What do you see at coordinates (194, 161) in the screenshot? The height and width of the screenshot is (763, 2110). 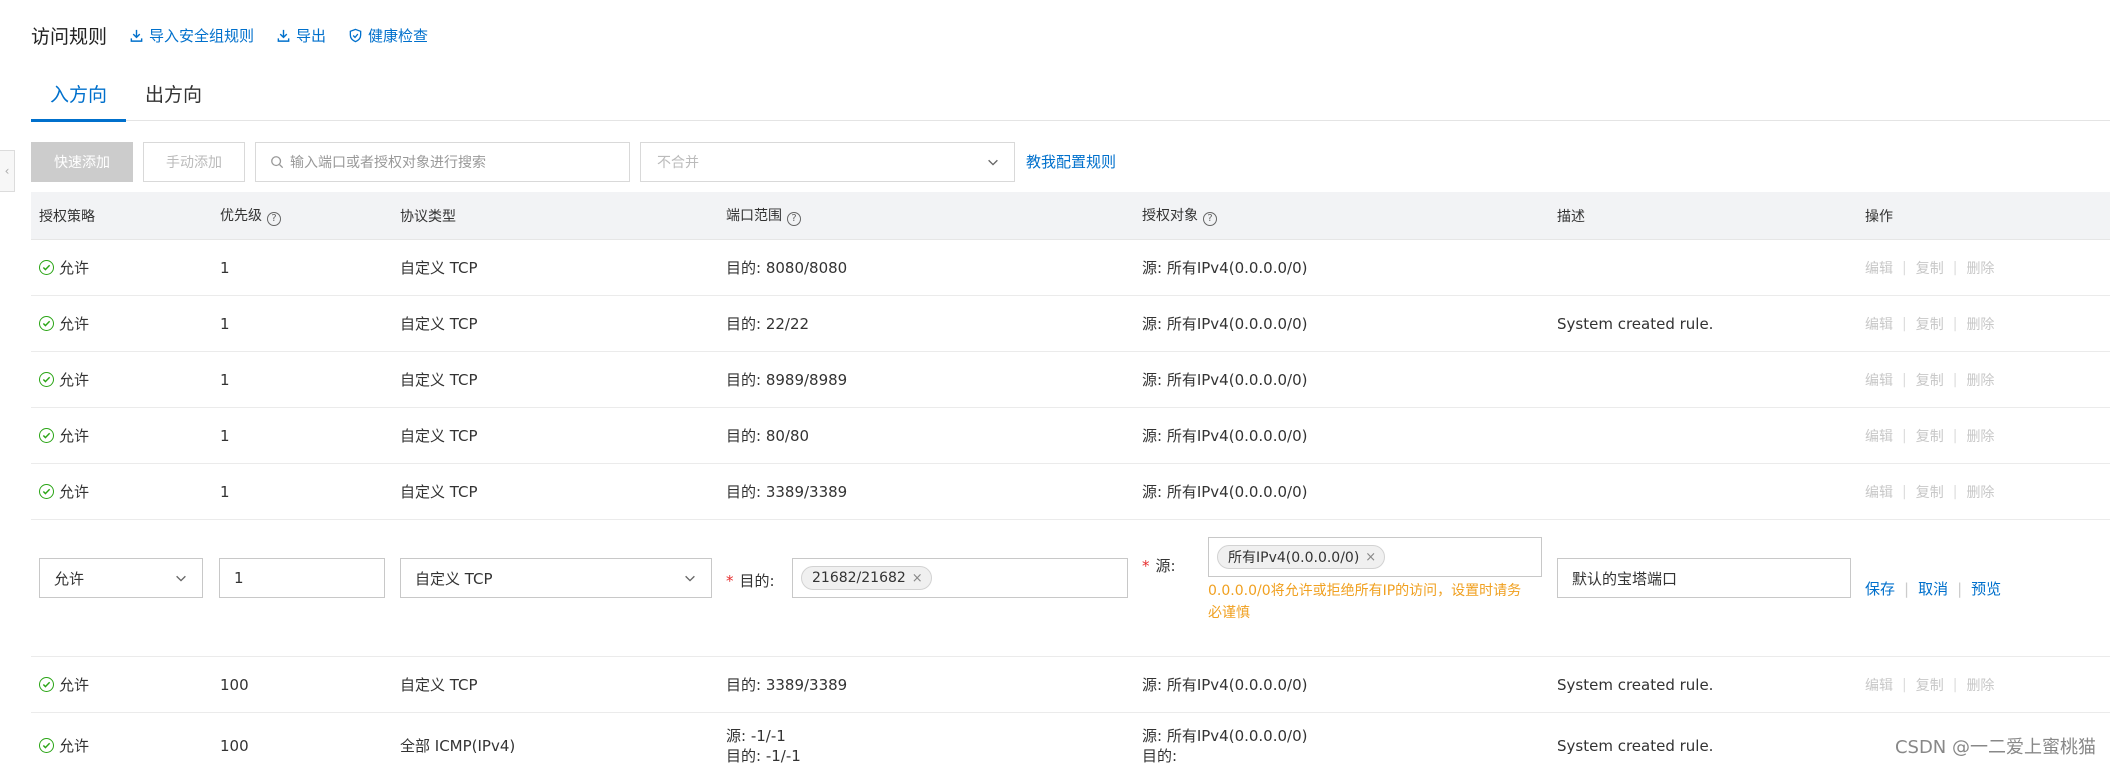 I see `manual-add-button: 手动添加` at bounding box center [194, 161].